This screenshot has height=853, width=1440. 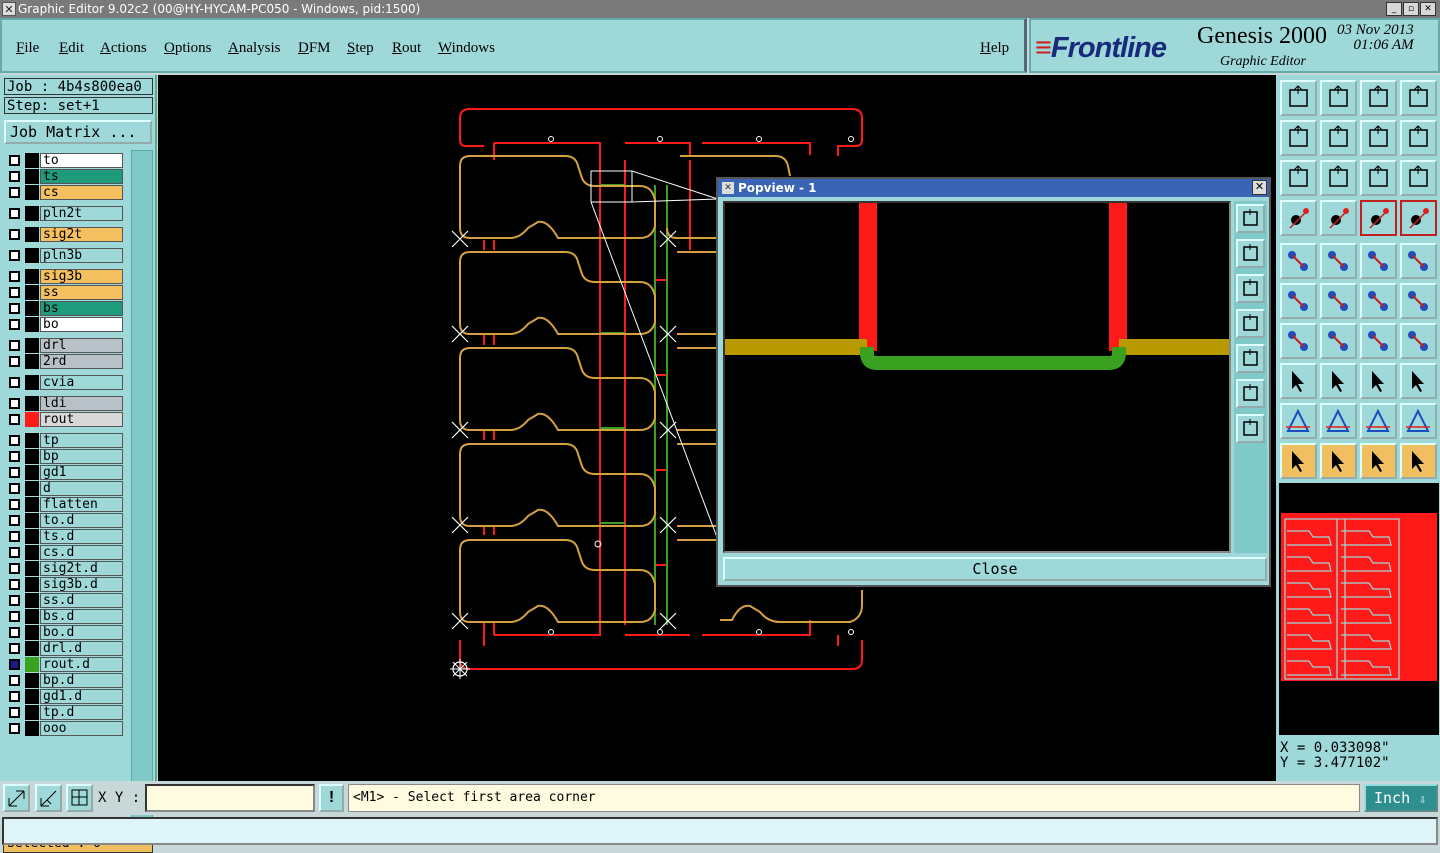 What do you see at coordinates (65, 308) in the screenshot?
I see `layer-row-bs: bs` at bounding box center [65, 308].